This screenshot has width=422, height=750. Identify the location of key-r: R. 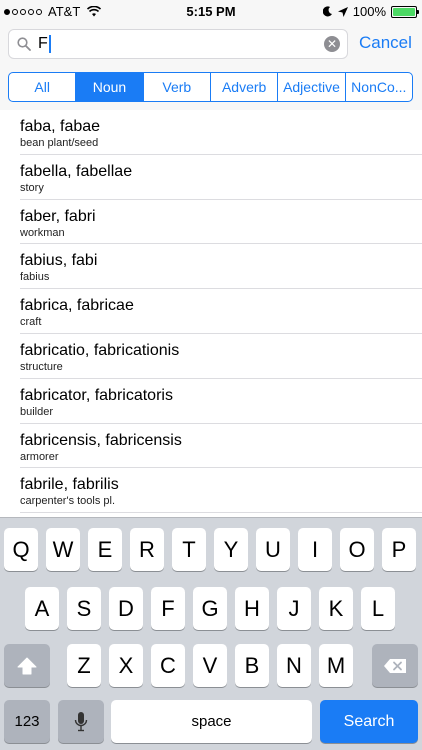
(147, 549).